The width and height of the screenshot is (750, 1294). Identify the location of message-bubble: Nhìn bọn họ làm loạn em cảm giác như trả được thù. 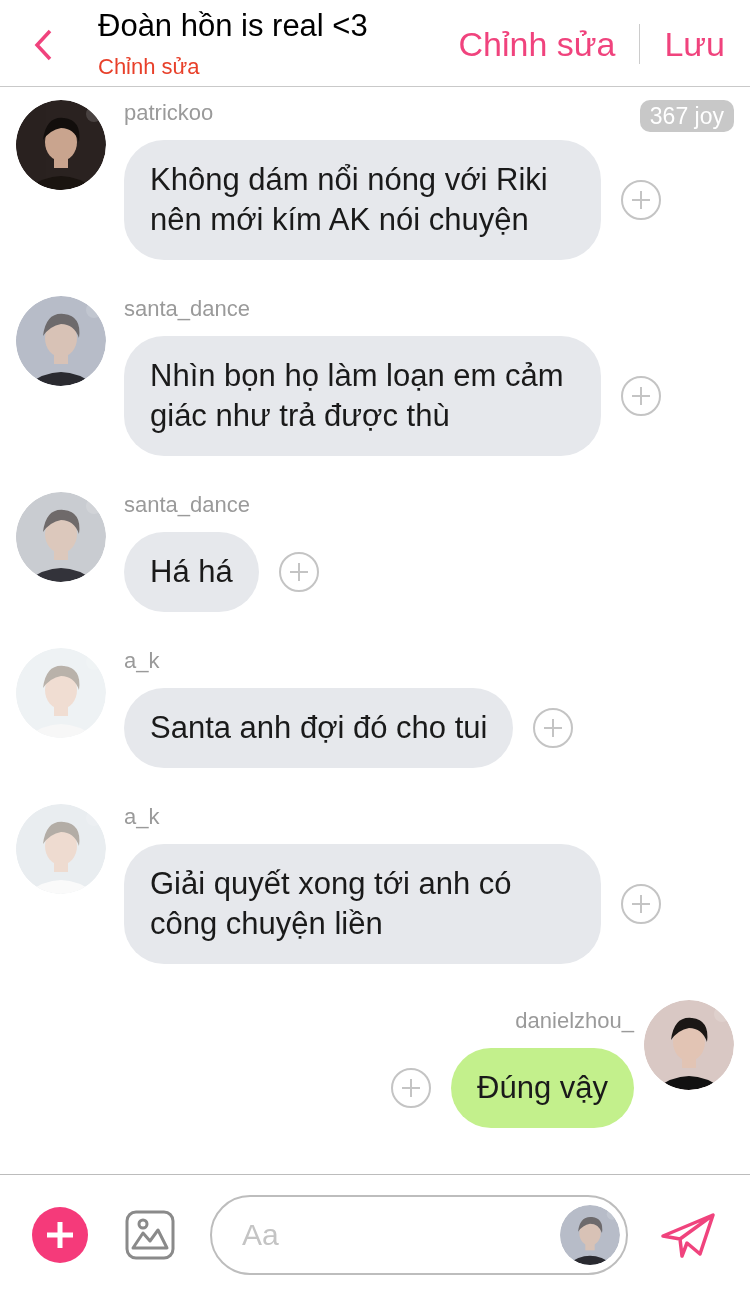
(362, 396).